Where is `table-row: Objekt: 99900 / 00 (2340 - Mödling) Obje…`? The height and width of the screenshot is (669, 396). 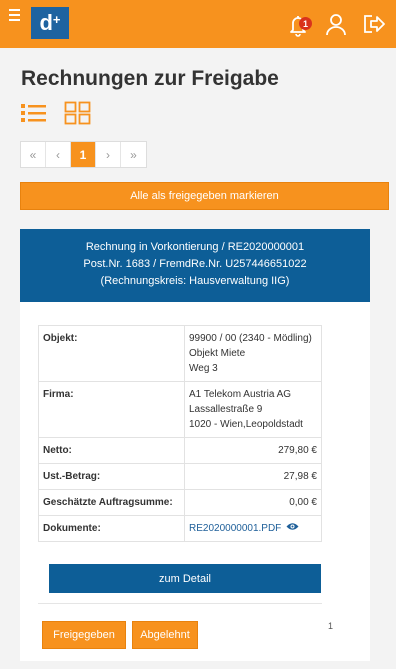 table-row: Objekt: 99900 / 00 (2340 - Mödling) Obje… is located at coordinates (180, 353).